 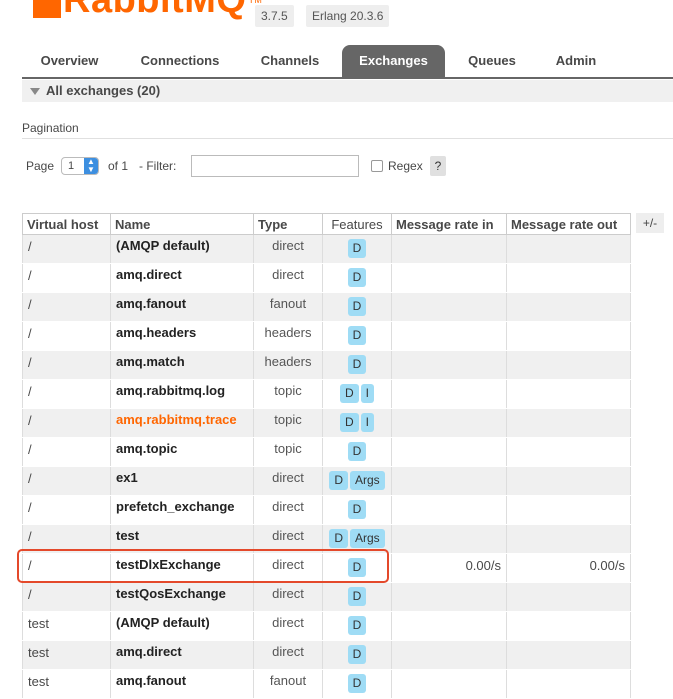 What do you see at coordinates (182, 365) in the screenshot?
I see `exchange-name-link: amq.match` at bounding box center [182, 365].